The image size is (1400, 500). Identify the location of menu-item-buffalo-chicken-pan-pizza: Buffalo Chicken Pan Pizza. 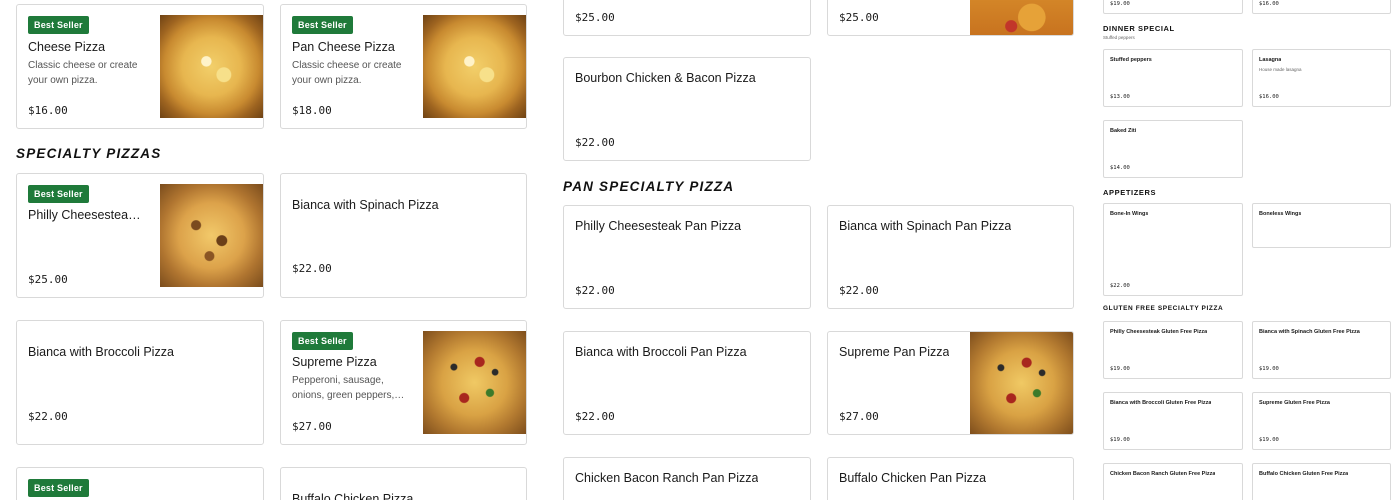
(950, 478).